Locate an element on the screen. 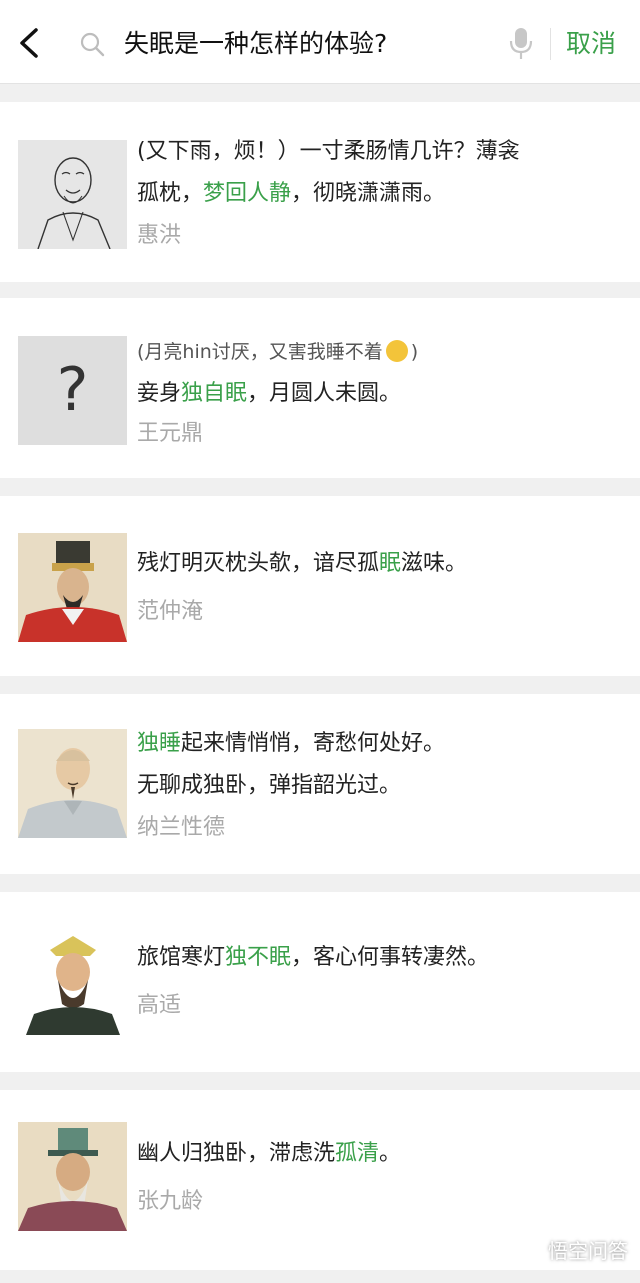 This screenshot has width=640, height=1283. author-name: 纳兰性德 is located at coordinates (181, 827).